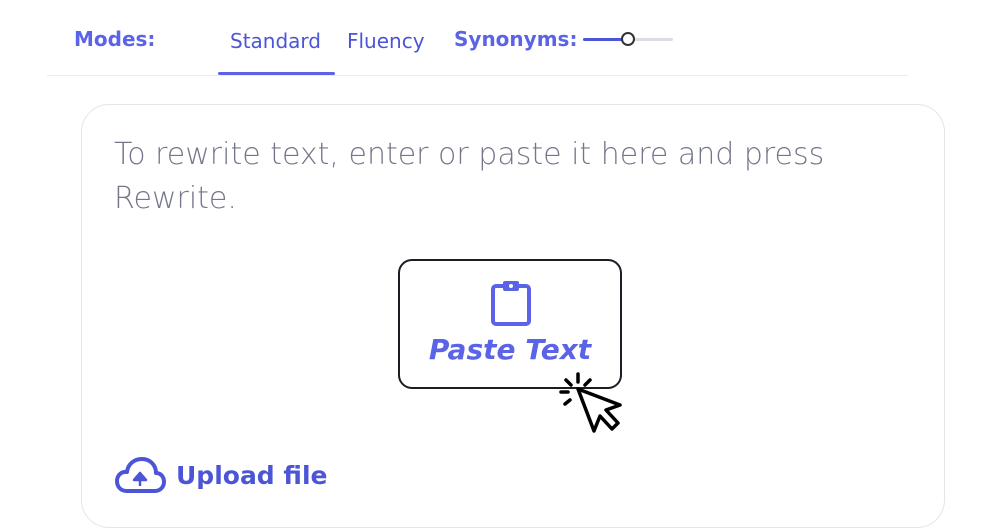 This screenshot has height=531, width=987. I want to click on tab-fluency: Fluency, so click(386, 41).